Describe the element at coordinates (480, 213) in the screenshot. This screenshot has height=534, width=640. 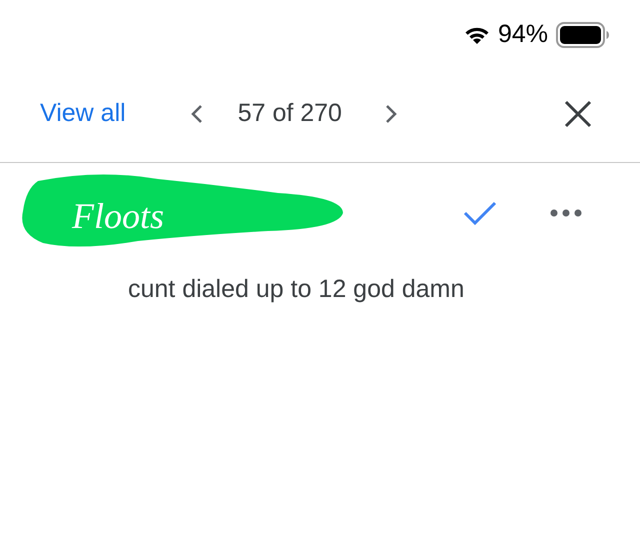
I see `resolve-check-icon` at that location.